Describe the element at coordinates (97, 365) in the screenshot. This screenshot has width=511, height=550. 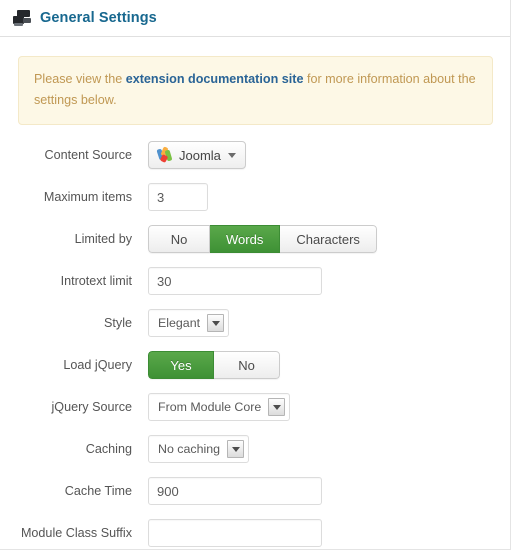
I see `label-load-jquery: Load jQuery` at that location.